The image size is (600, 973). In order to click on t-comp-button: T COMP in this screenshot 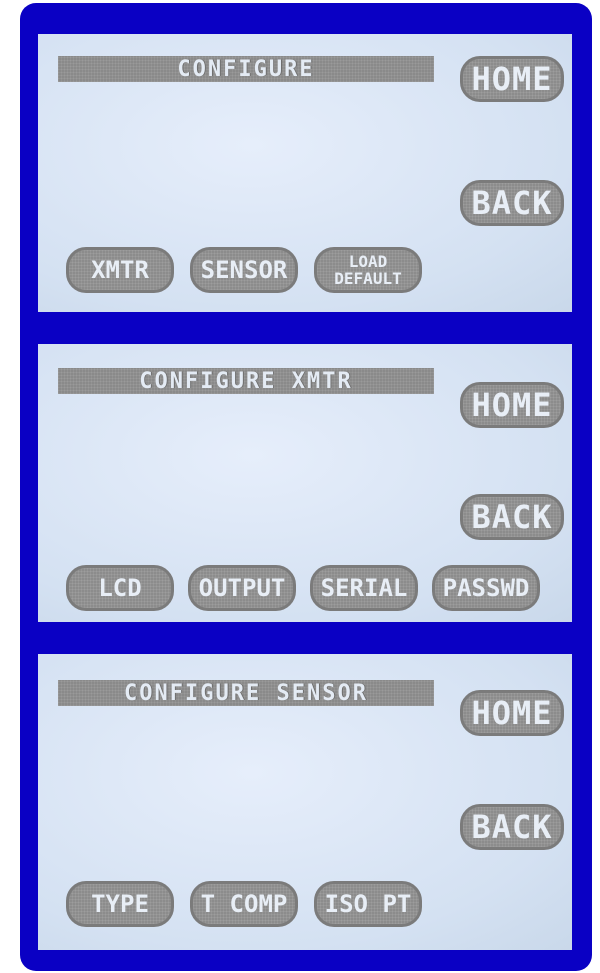, I will do `click(244, 904)`.